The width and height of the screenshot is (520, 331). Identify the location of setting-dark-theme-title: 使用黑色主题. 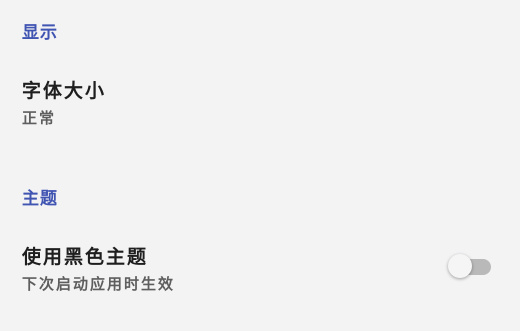
(85, 257).